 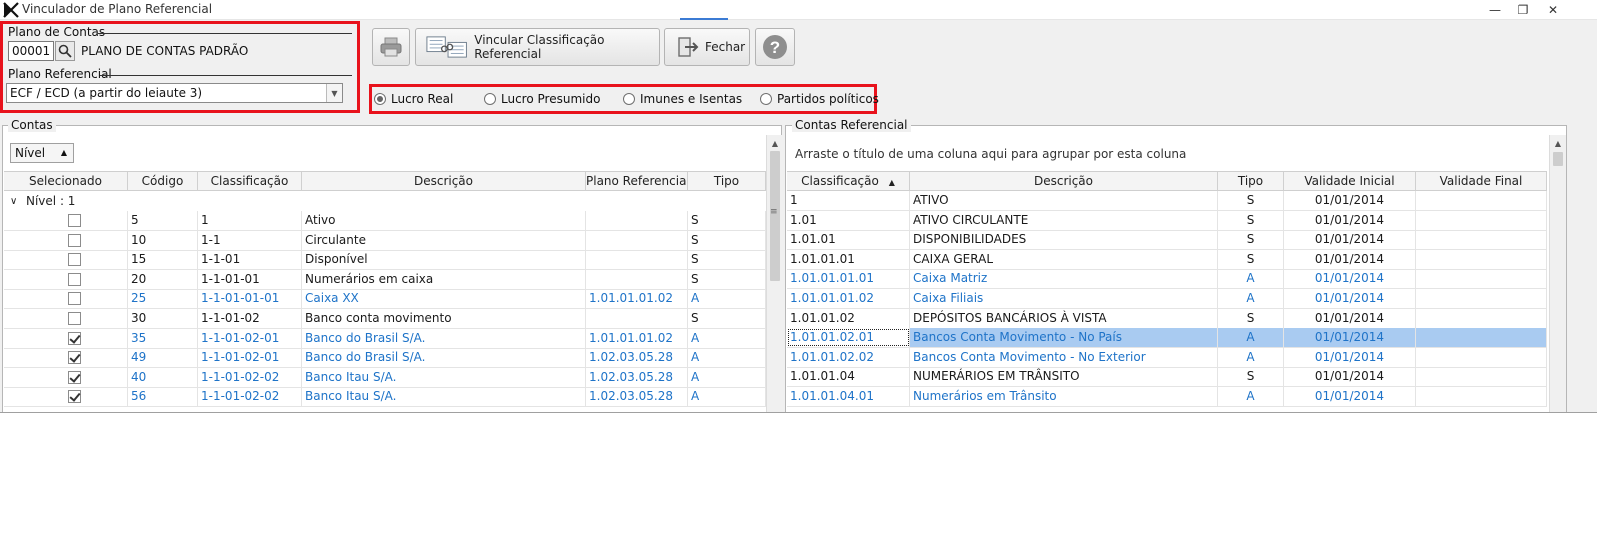 I want to click on print-button, so click(x=391, y=47).